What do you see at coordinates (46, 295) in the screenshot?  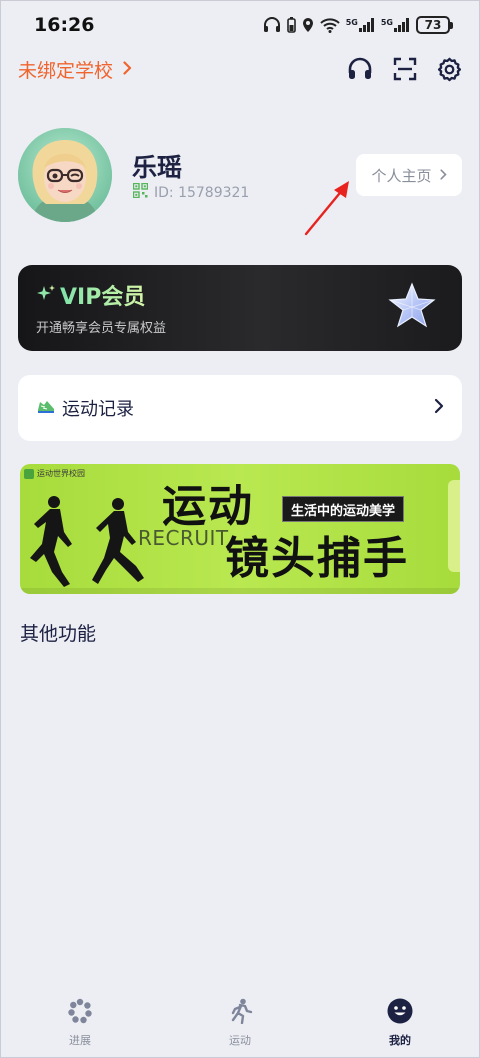 I see `sparkle-icon` at bounding box center [46, 295].